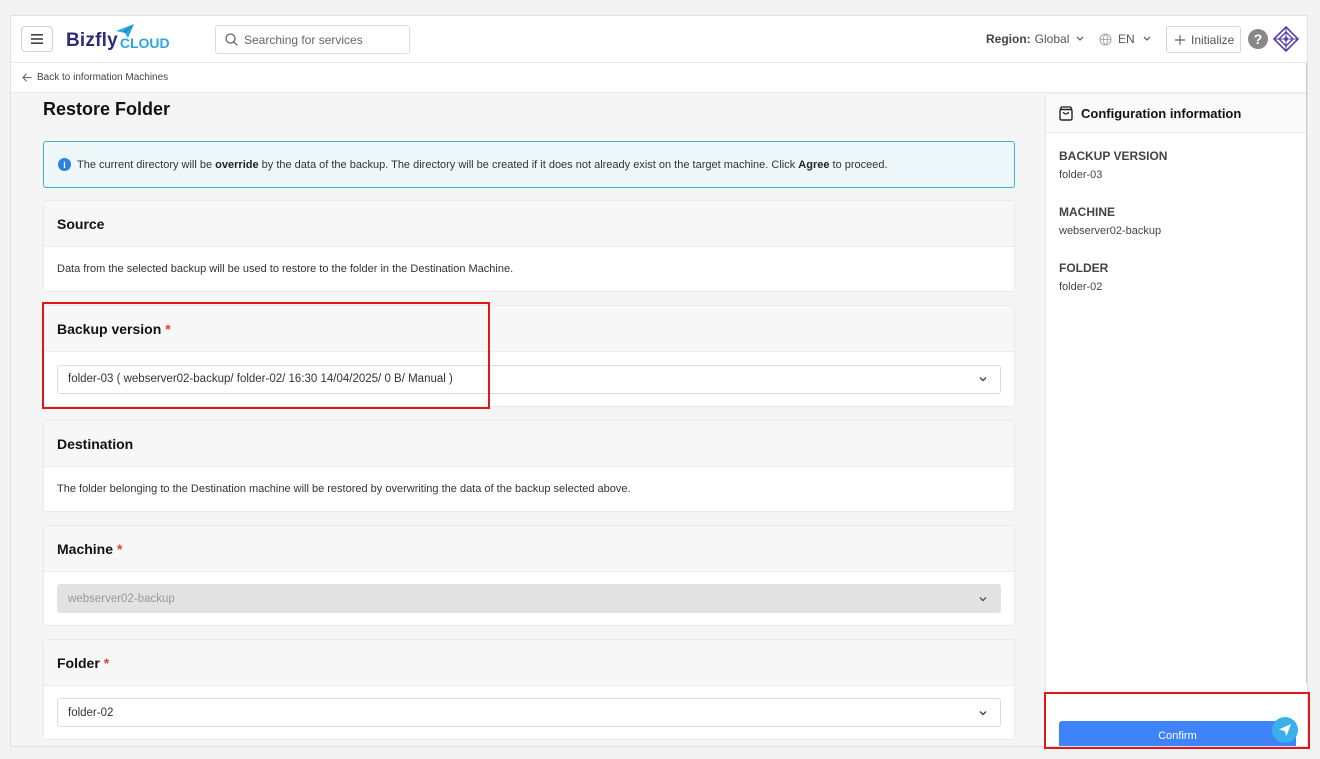 This screenshot has height=759, width=1320. What do you see at coordinates (125, 31) in the screenshot?
I see `paper-plane-icon` at bounding box center [125, 31].